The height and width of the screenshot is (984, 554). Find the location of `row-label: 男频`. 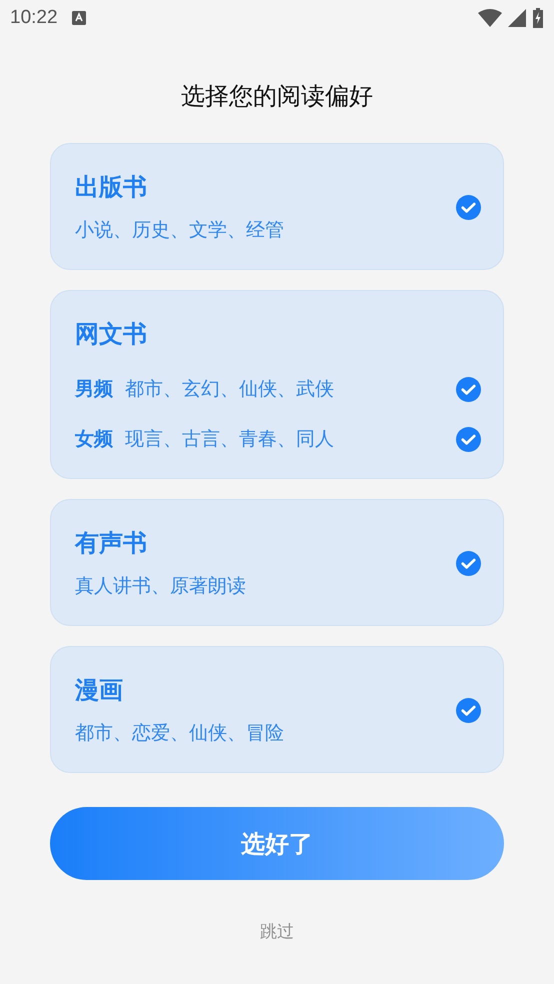

row-label: 男频 is located at coordinates (94, 389).